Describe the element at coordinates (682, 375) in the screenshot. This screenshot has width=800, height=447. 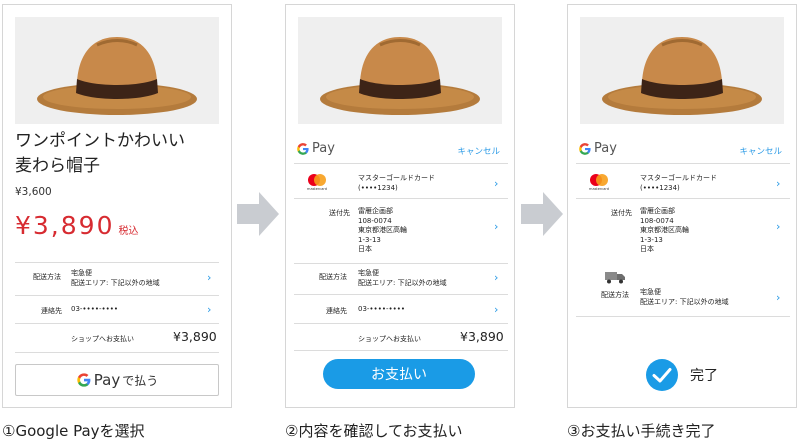
I see `completion-status: 完了` at that location.